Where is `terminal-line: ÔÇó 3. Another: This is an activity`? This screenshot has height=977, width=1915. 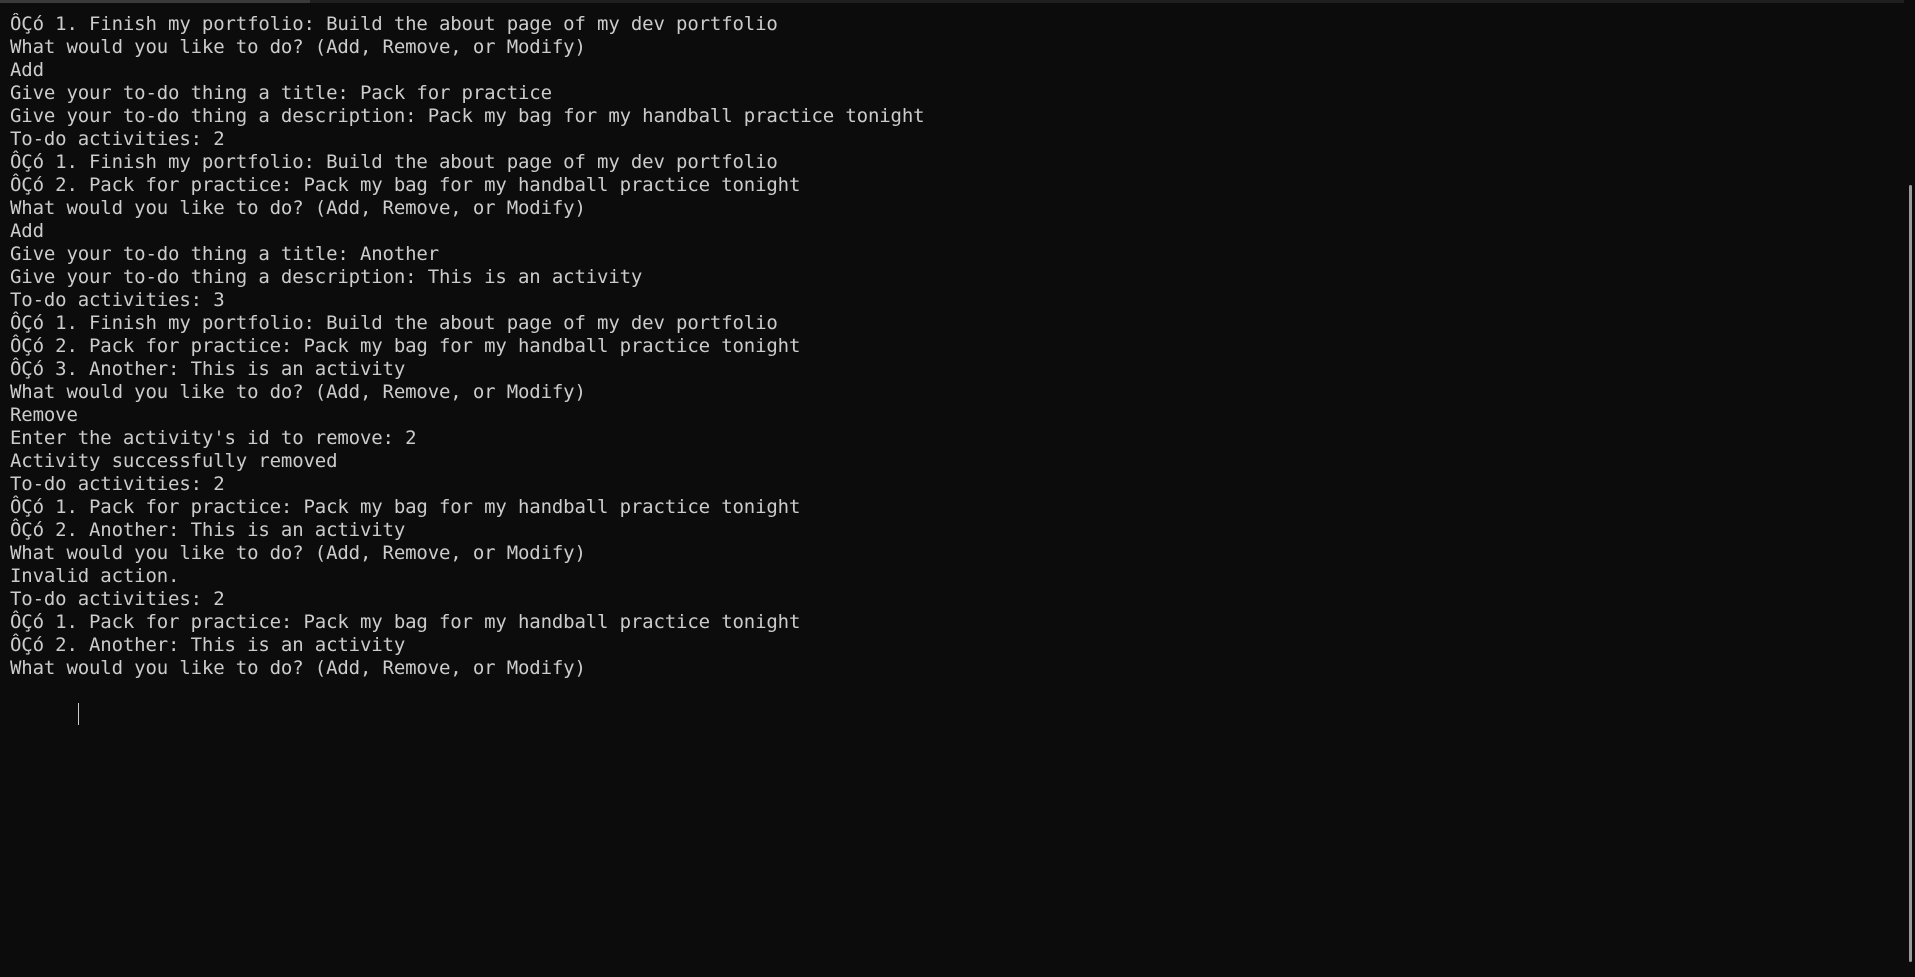
terminal-line: ÔÇó 3. Another: This is an activity is located at coordinates (208, 369).